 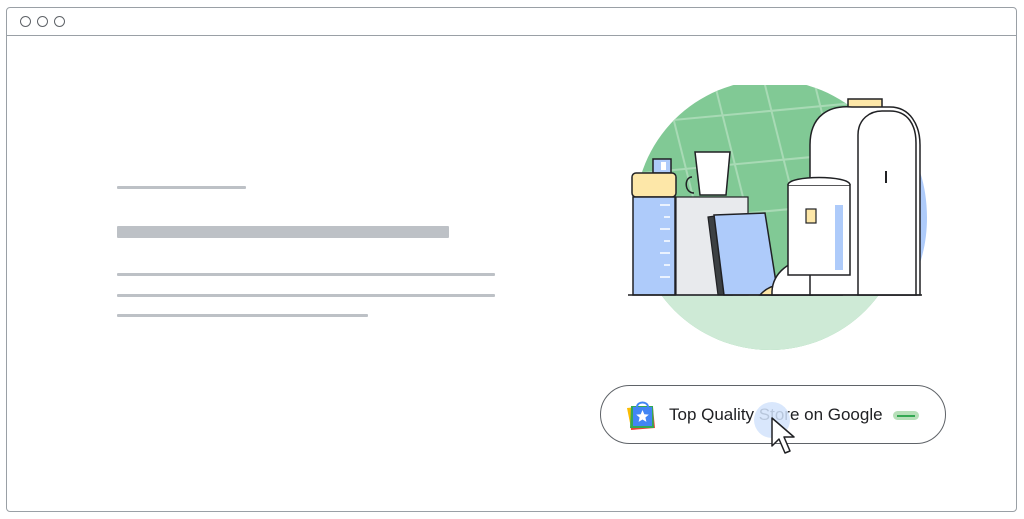 What do you see at coordinates (774, 428) in the screenshot?
I see `pointer-cursor-icon` at bounding box center [774, 428].